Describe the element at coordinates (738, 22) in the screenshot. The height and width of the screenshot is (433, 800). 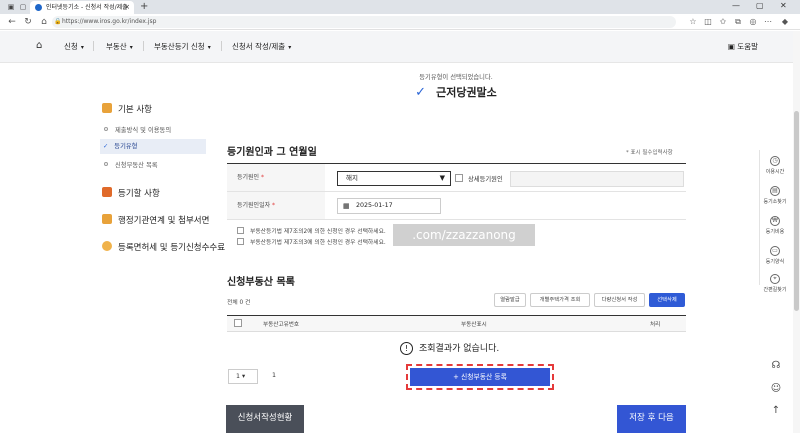
I see `collections-icon: ⧉` at that location.